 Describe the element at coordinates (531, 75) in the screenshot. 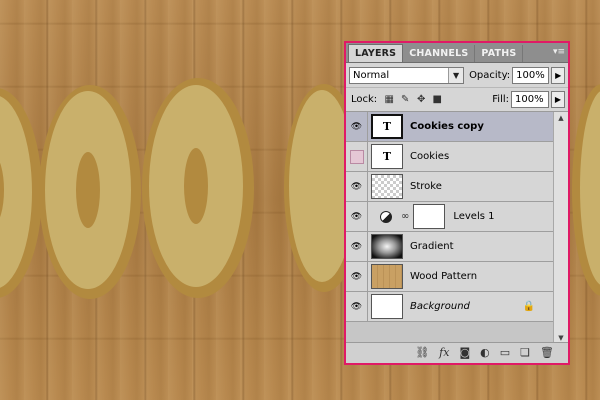

I see `opacity-field: 100%` at that location.